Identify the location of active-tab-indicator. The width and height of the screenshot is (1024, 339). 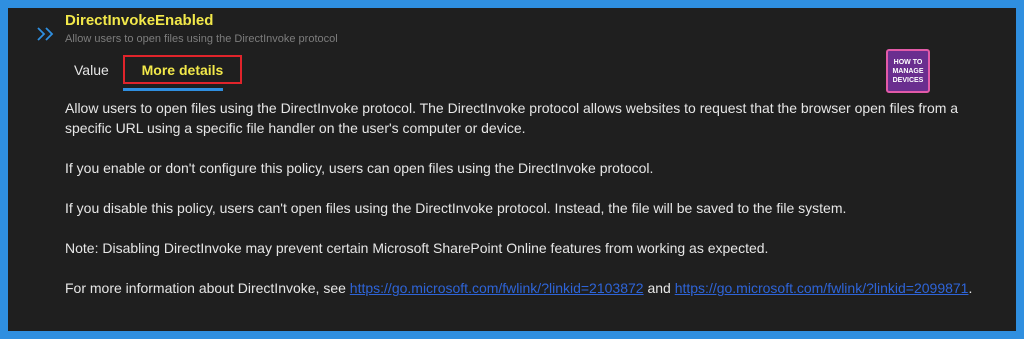
(173, 89).